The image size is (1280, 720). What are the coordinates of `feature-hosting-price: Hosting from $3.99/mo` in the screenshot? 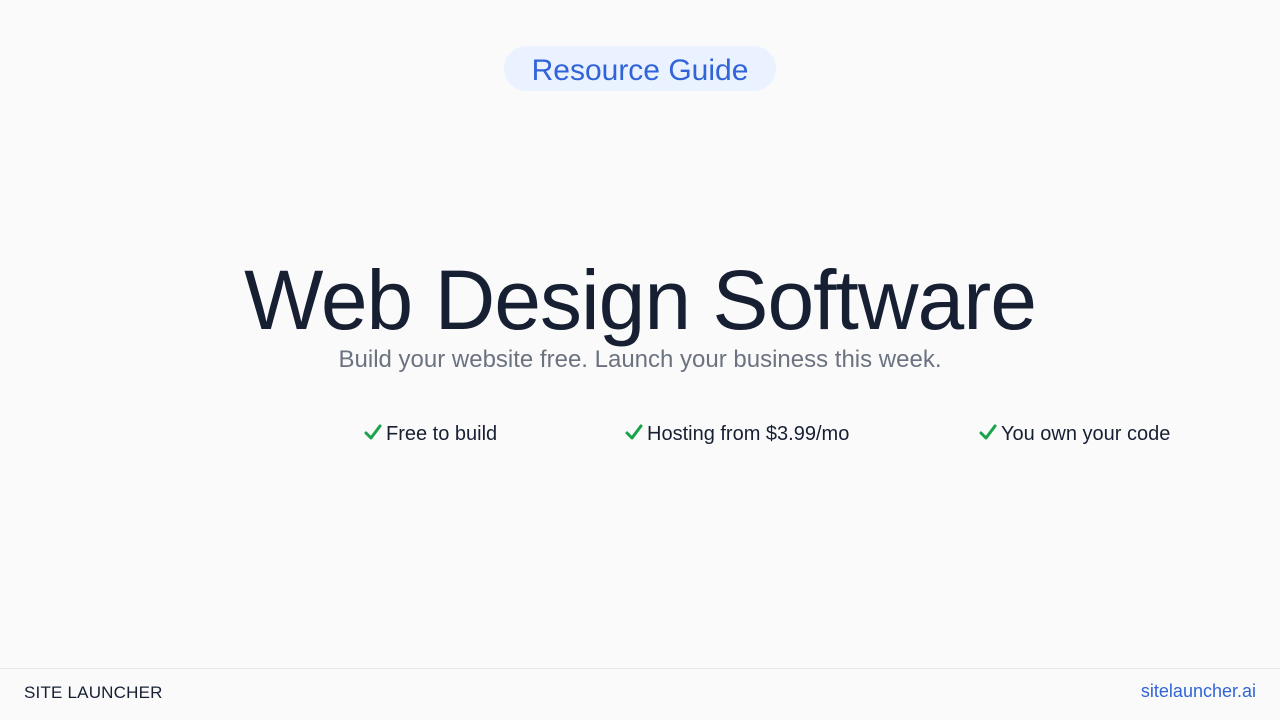 It's located at (737, 434).